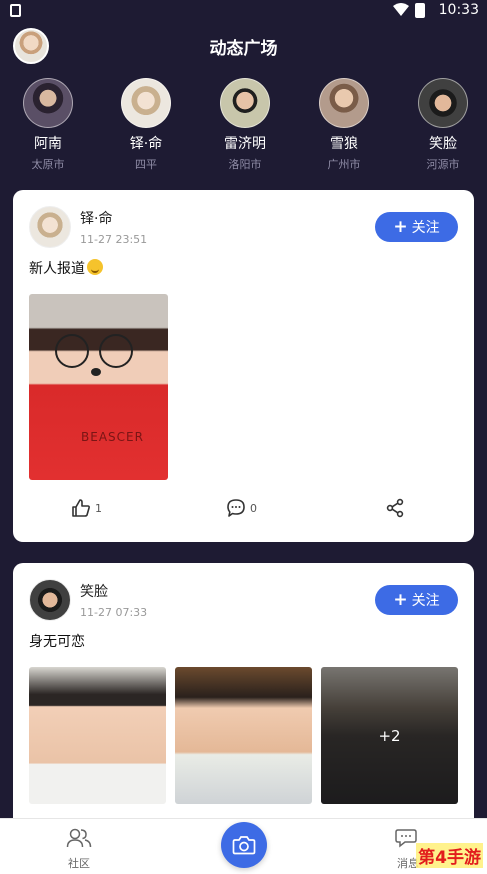  I want to click on post-time: 11-27 07:33, so click(114, 612).